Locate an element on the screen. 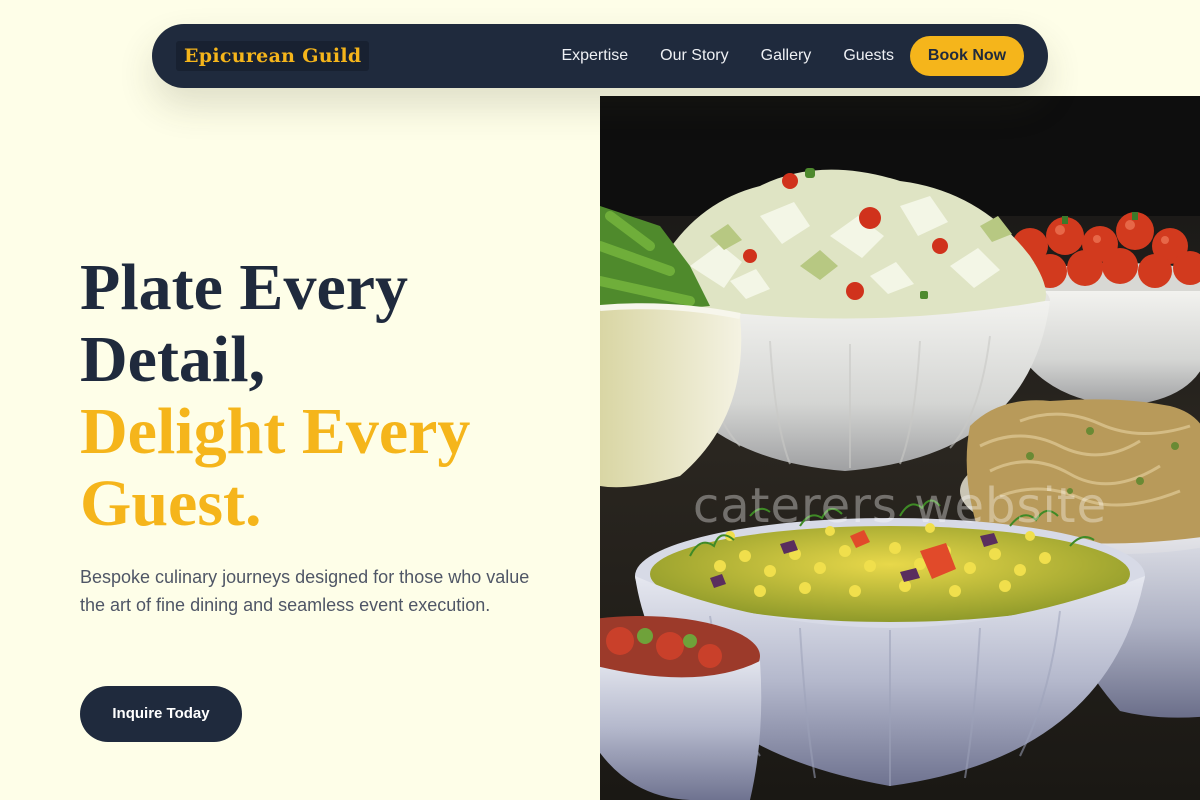  inquire-today-button: Inquire Today is located at coordinates (161, 714).